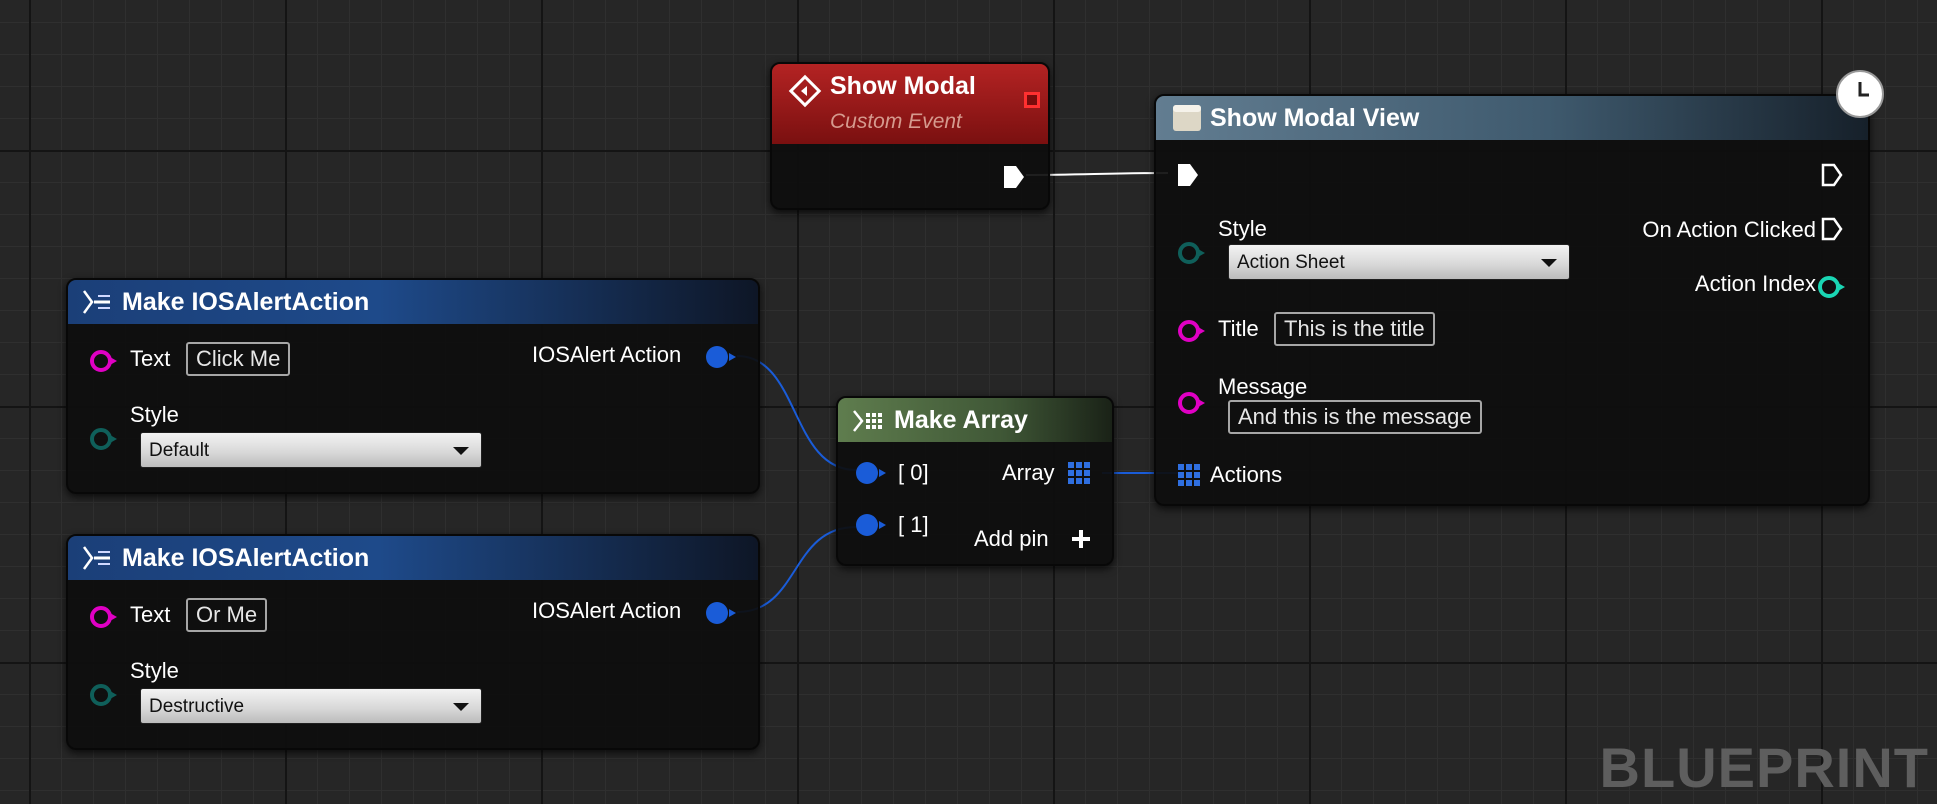 Image resolution: width=1937 pixels, height=804 pixels. What do you see at coordinates (1354, 329) in the screenshot?
I see `title-input: This is the title` at bounding box center [1354, 329].